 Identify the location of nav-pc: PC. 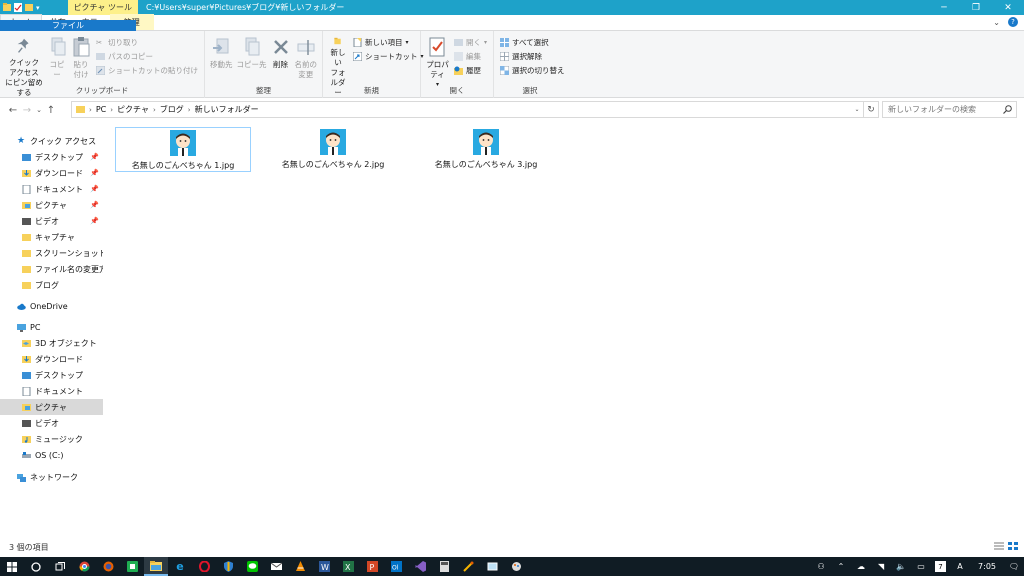
(51, 327).